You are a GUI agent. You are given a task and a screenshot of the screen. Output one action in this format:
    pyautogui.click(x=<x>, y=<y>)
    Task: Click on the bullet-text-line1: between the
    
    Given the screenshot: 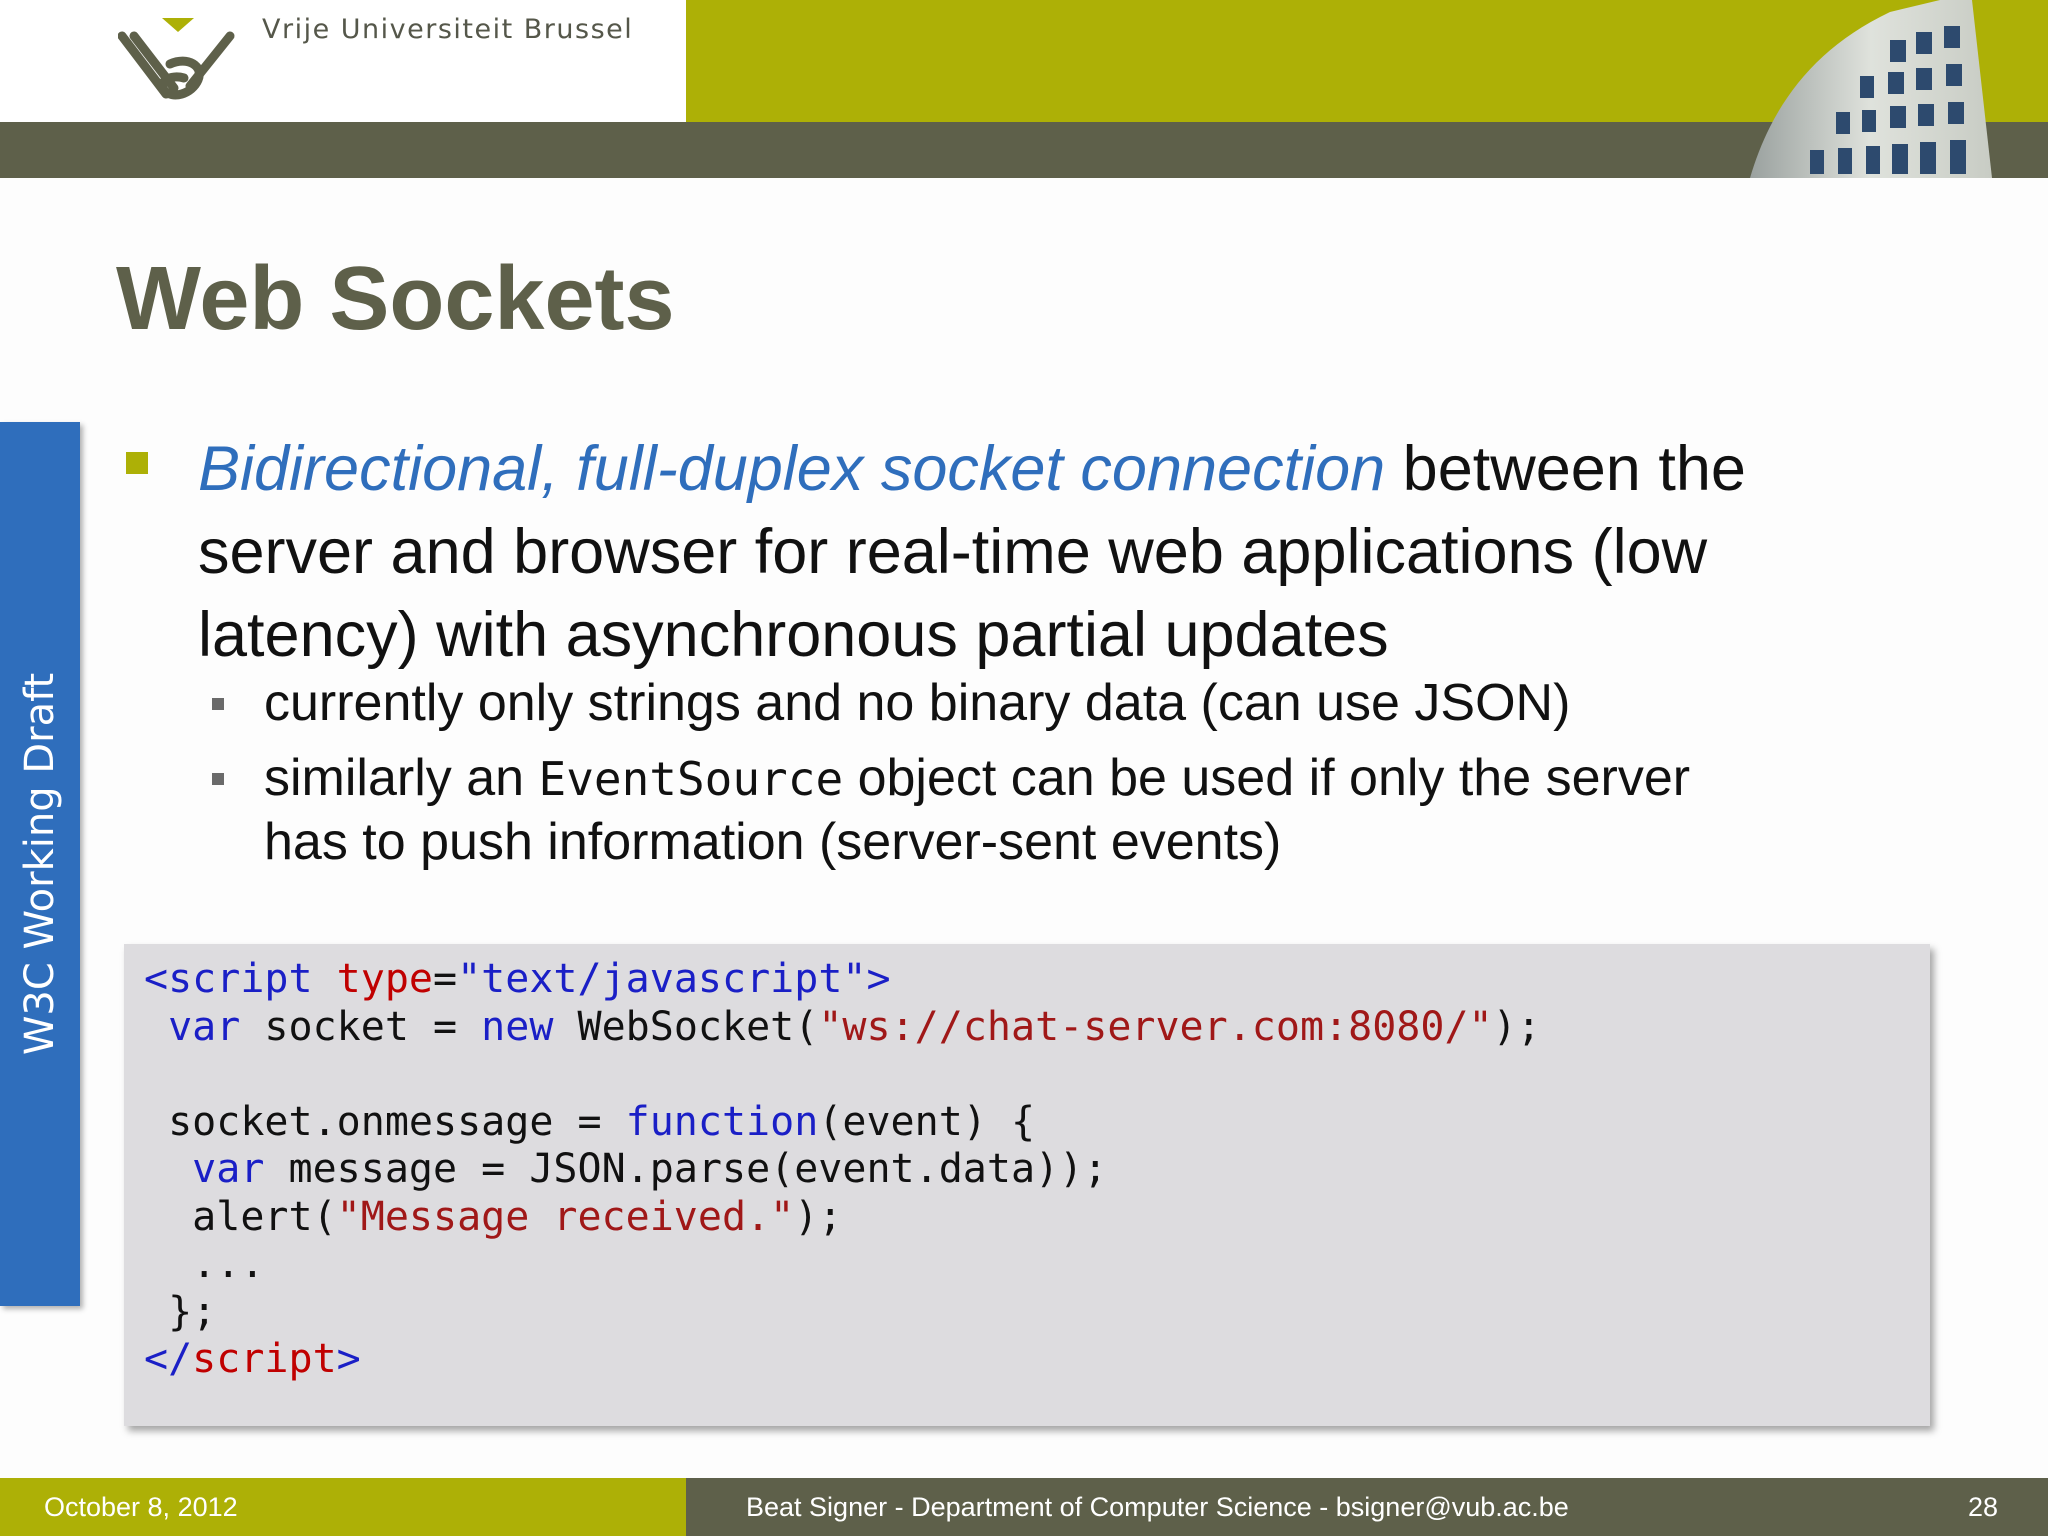 What is the action you would take?
    pyautogui.click(x=1565, y=469)
    